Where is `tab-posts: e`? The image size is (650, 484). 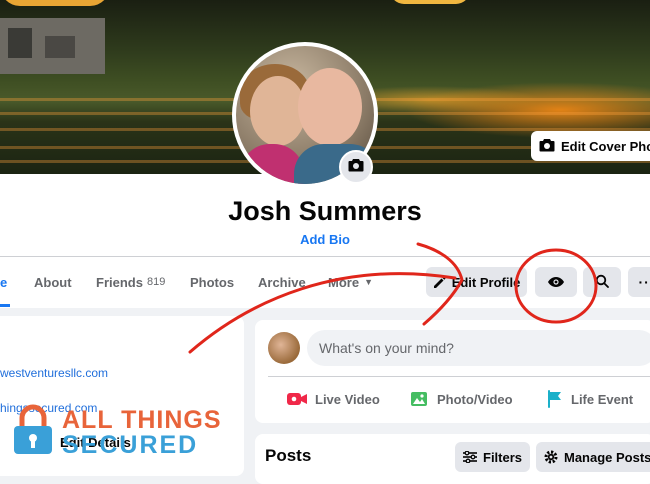
tab-posts: e is located at coordinates (3, 282).